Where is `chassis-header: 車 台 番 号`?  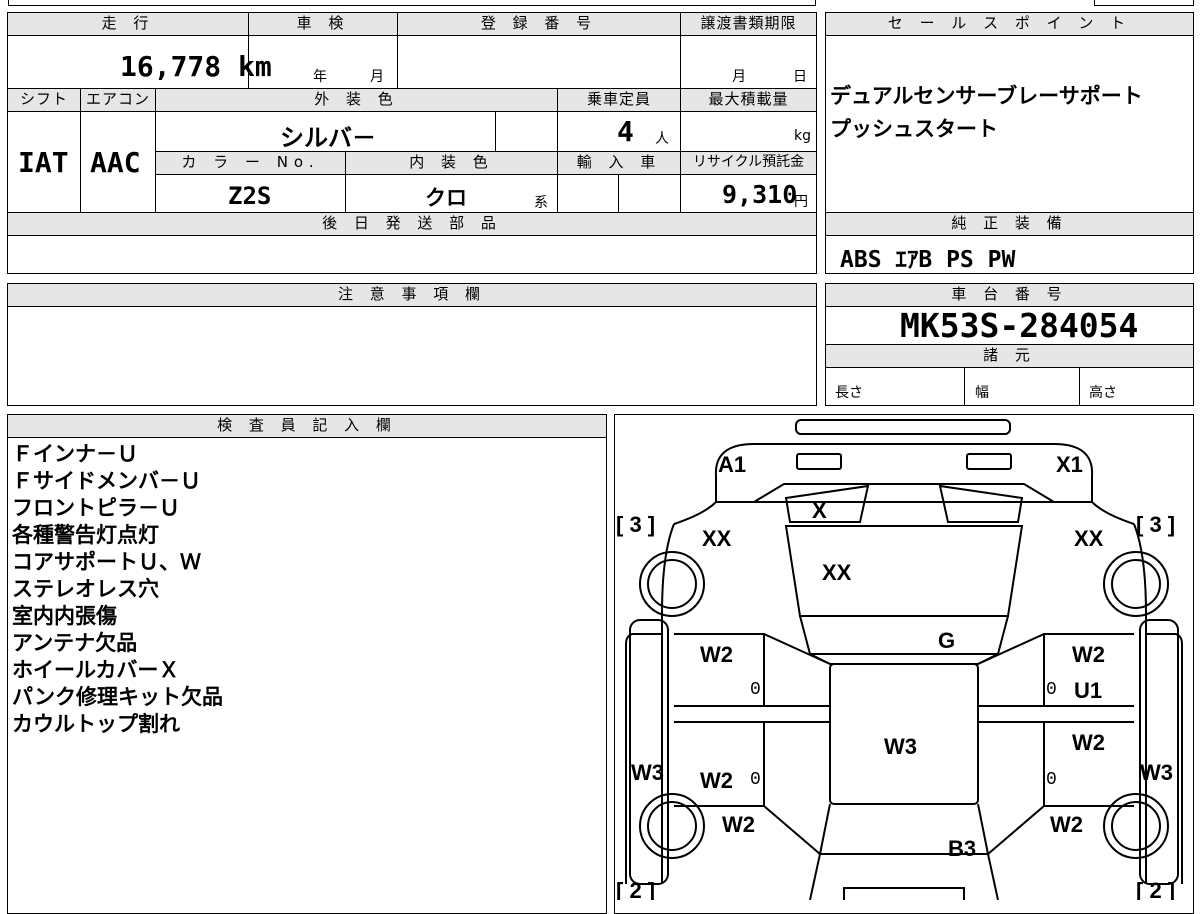 chassis-header: 車 台 番 号 is located at coordinates (1009, 295).